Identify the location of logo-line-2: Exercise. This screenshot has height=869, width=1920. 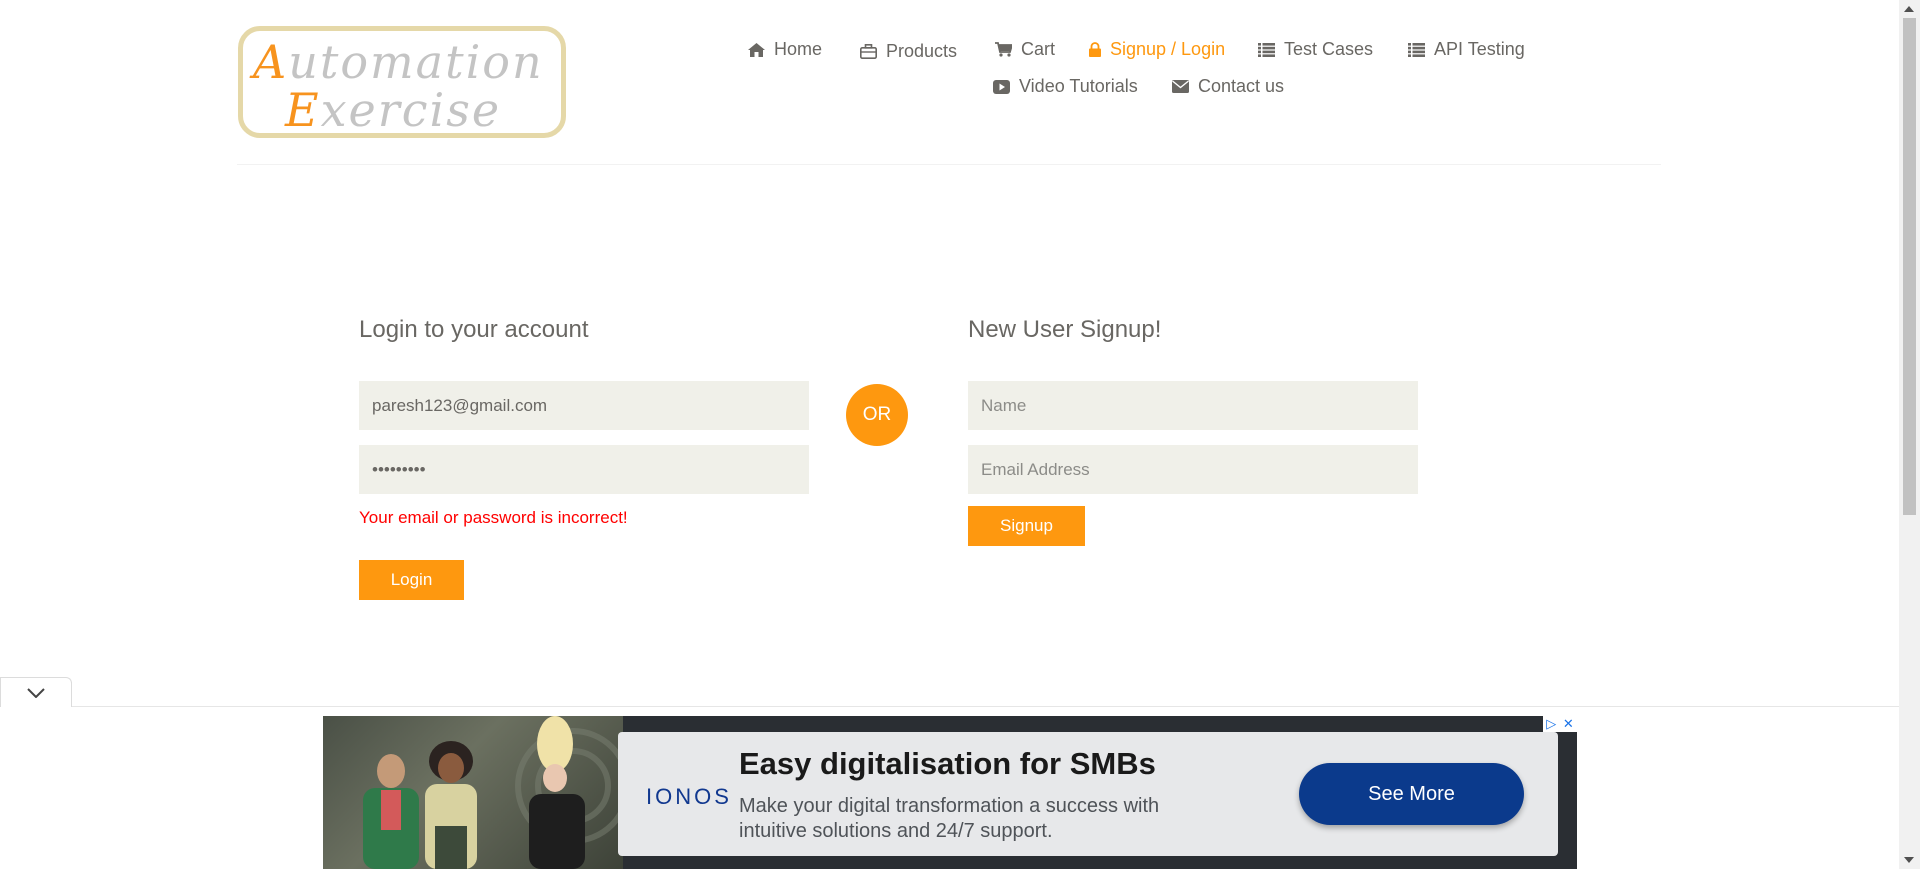
(393, 110).